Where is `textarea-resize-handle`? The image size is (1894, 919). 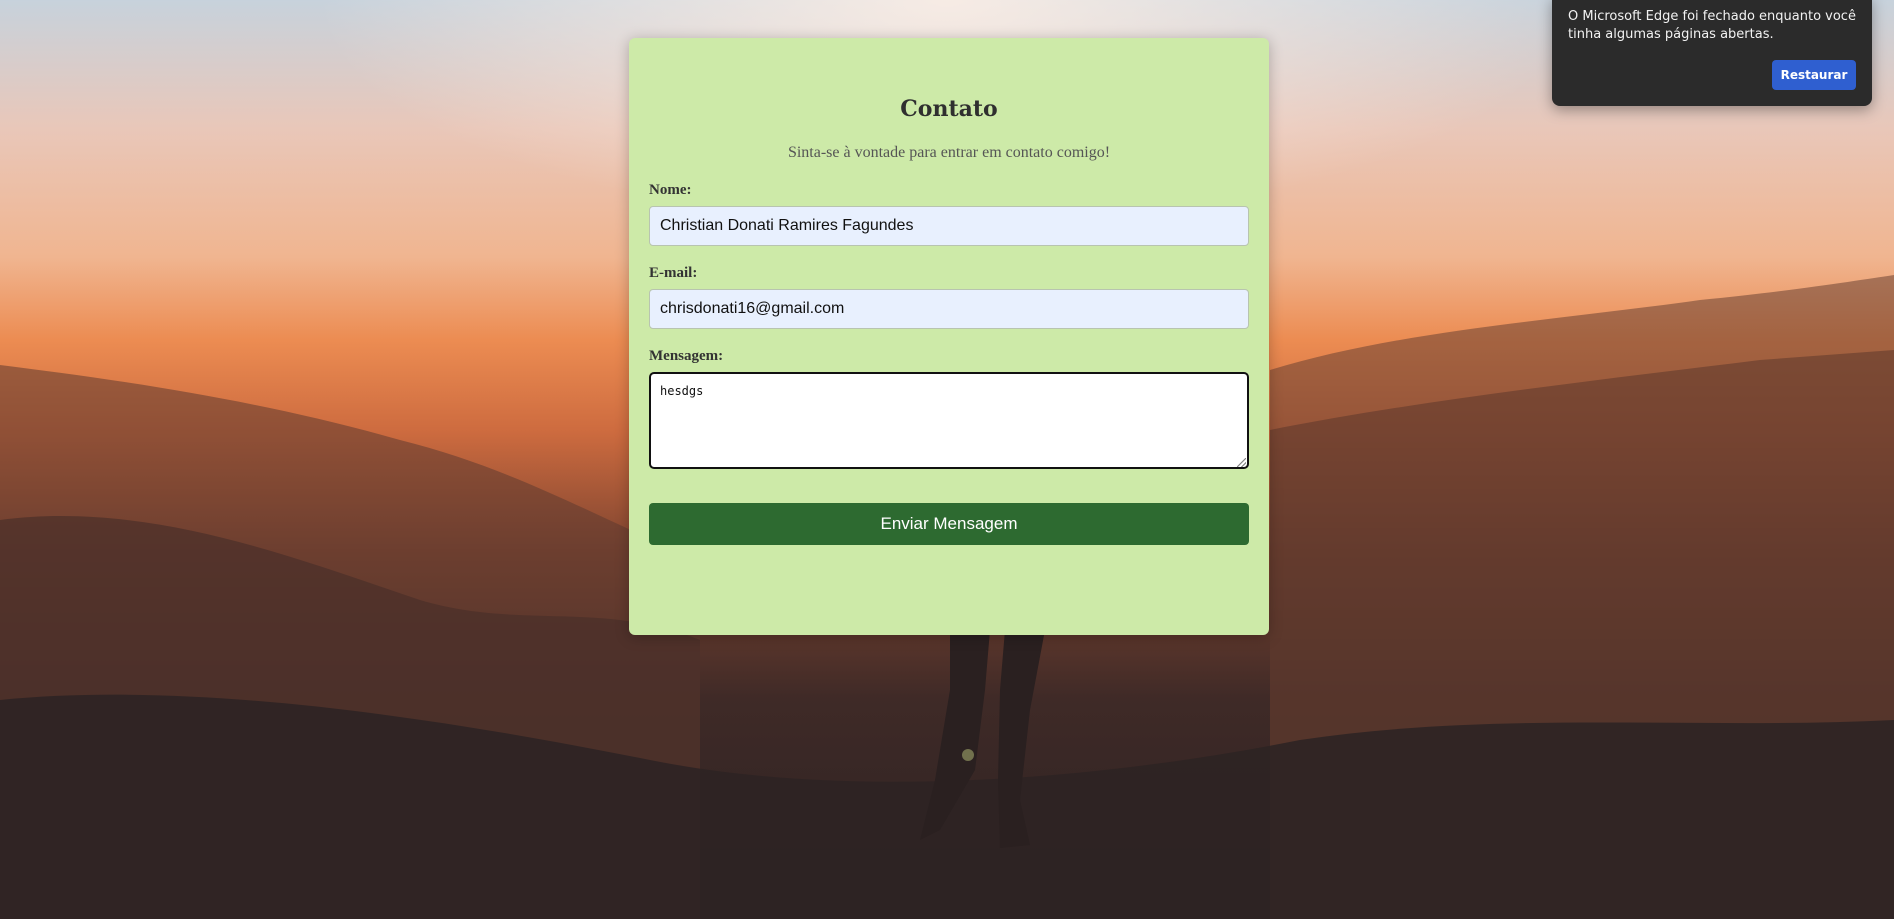 textarea-resize-handle is located at coordinates (1241, 462).